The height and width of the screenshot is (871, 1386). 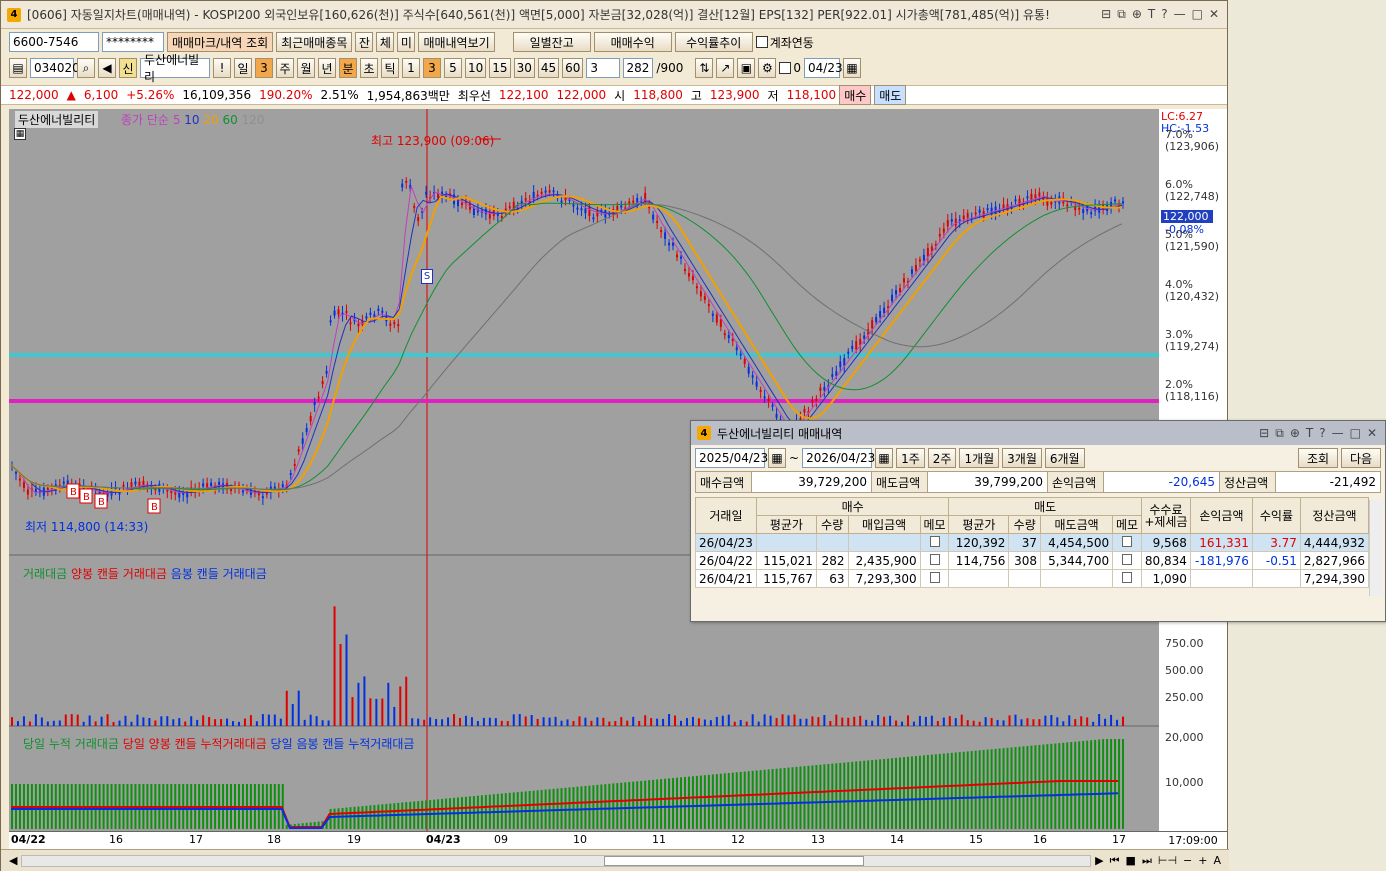 What do you see at coordinates (20, 134) in the screenshot?
I see `grid-icon: ▦` at bounding box center [20, 134].